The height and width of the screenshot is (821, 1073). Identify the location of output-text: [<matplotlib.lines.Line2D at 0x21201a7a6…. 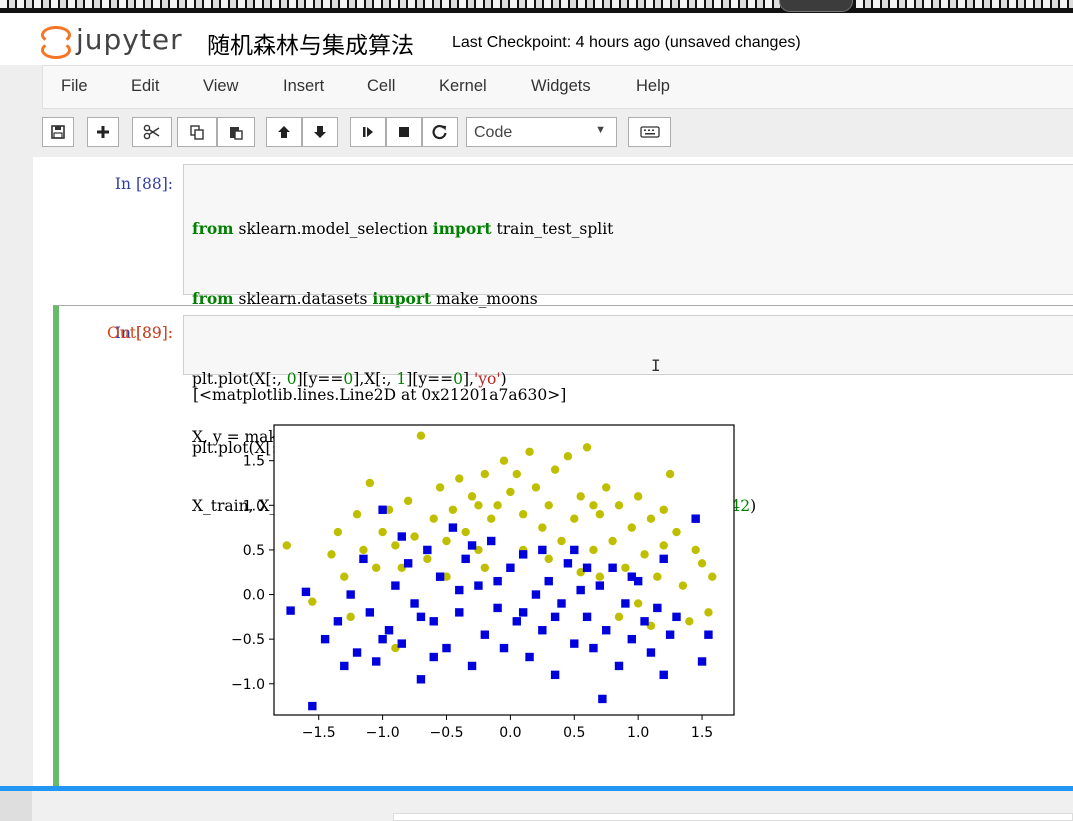
(380, 395).